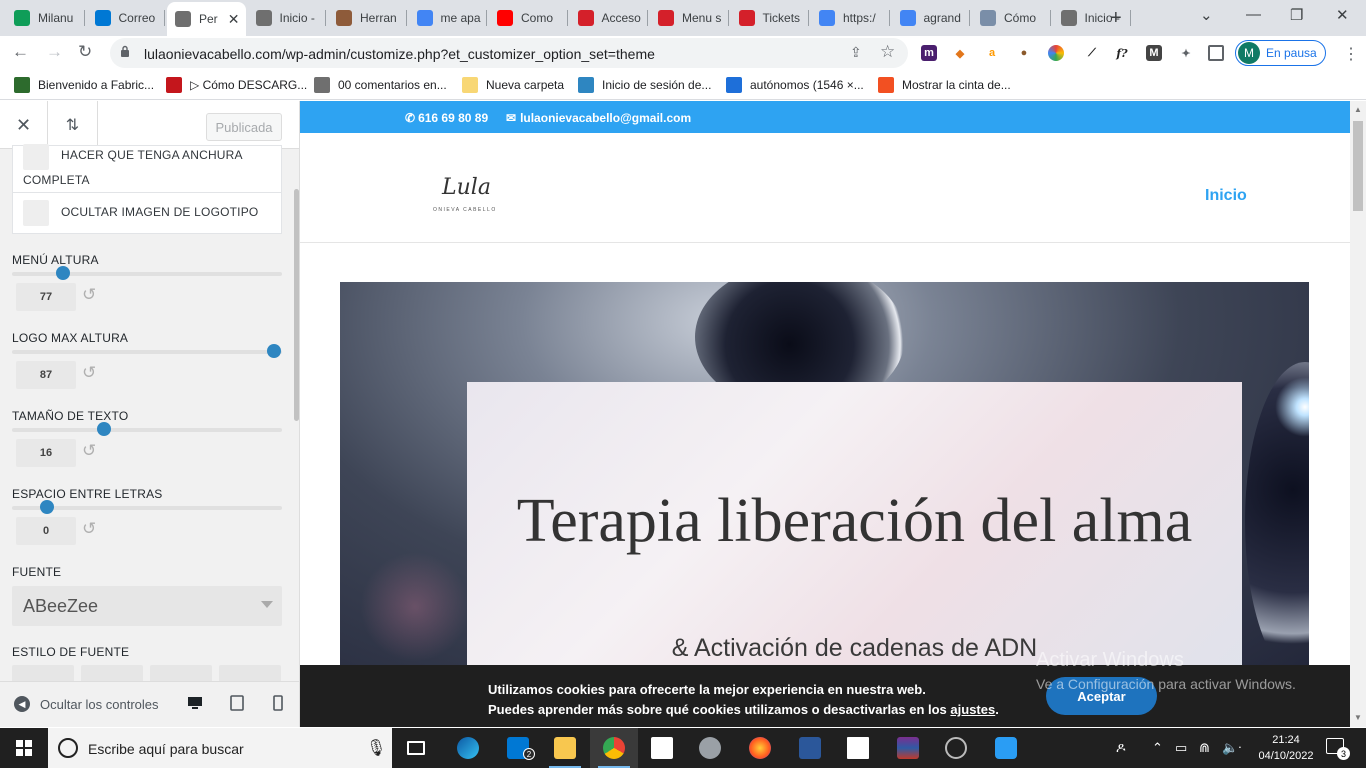 This screenshot has width=1366, height=768. What do you see at coordinates (20, 52) in the screenshot?
I see `back-button: ←` at bounding box center [20, 52].